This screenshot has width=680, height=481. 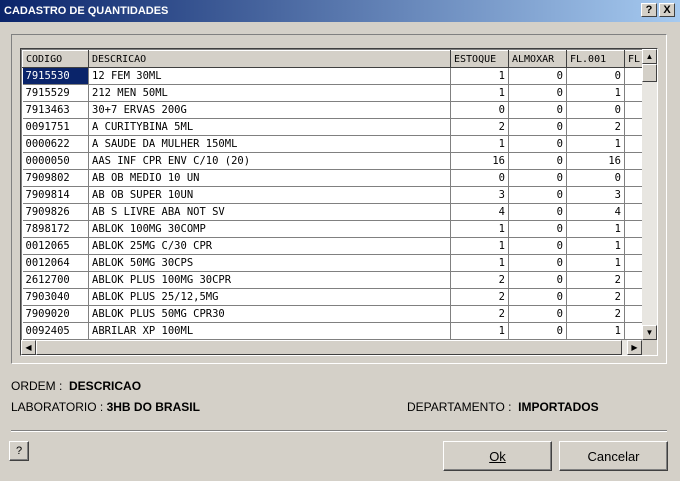 What do you see at coordinates (19, 451) in the screenshot?
I see `help-button: ?` at bounding box center [19, 451].